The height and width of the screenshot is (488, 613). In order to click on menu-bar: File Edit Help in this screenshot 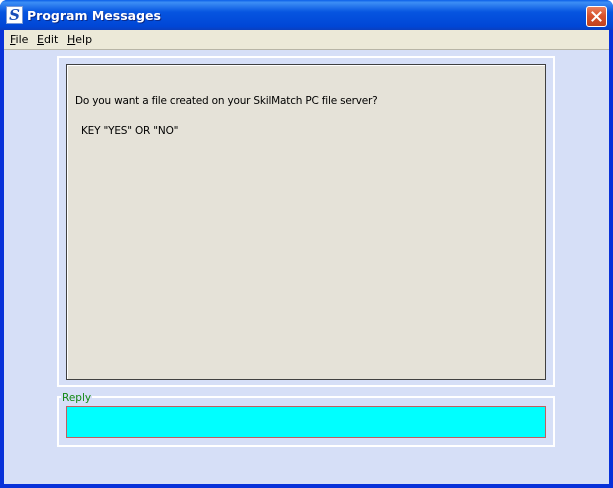, I will do `click(306, 40)`.